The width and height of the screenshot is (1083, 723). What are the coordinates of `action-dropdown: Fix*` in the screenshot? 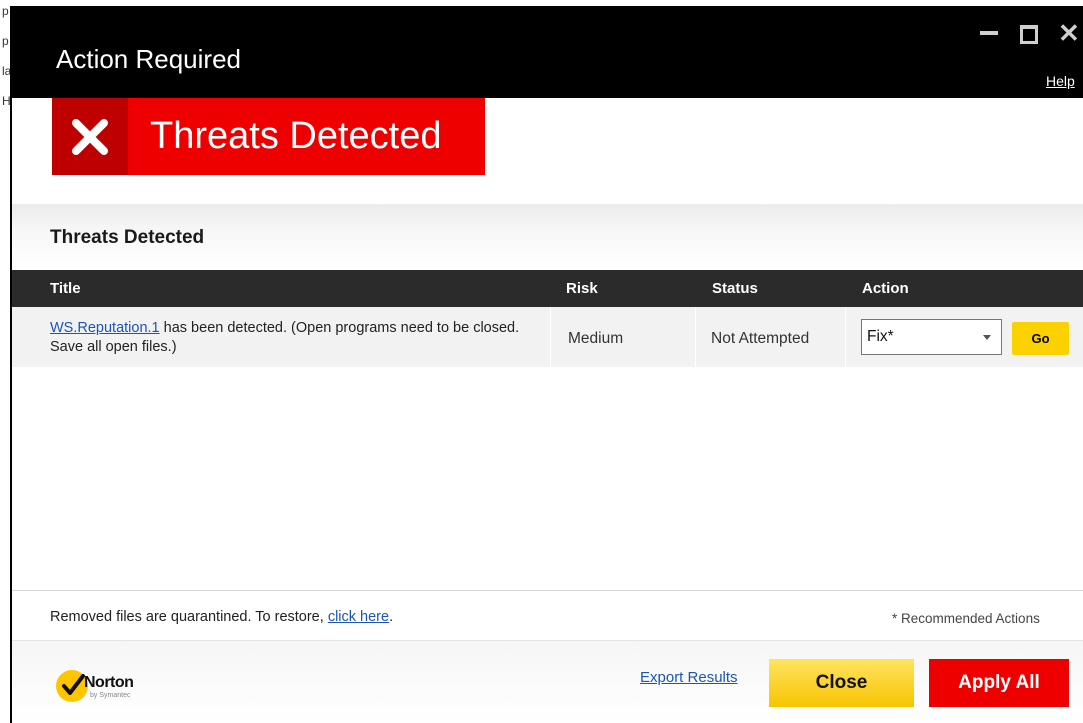 It's located at (931, 337).